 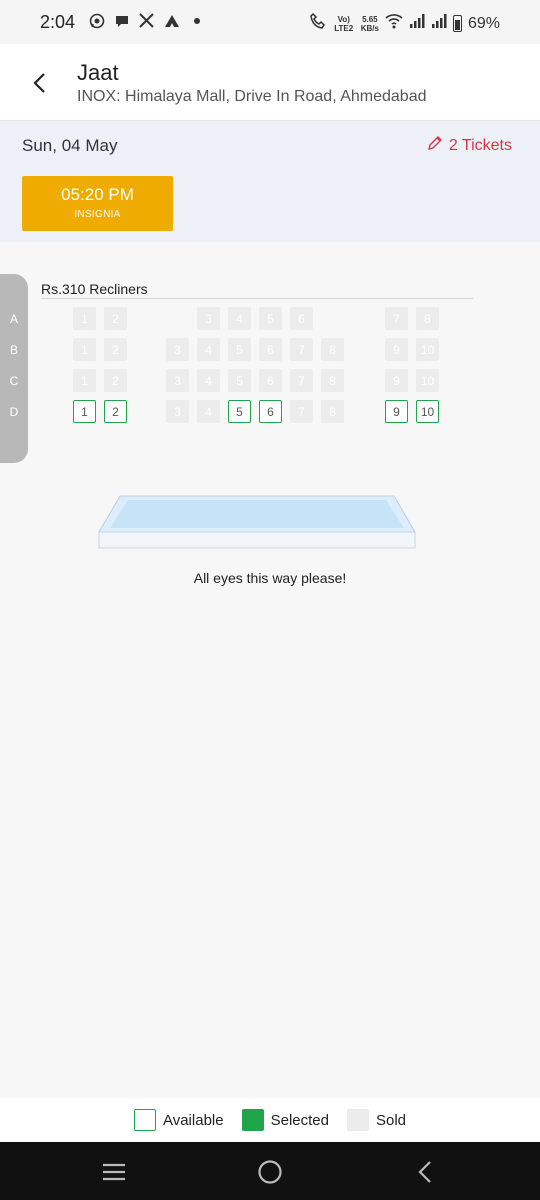 I want to click on seat-b4: 4, so click(x=208, y=349).